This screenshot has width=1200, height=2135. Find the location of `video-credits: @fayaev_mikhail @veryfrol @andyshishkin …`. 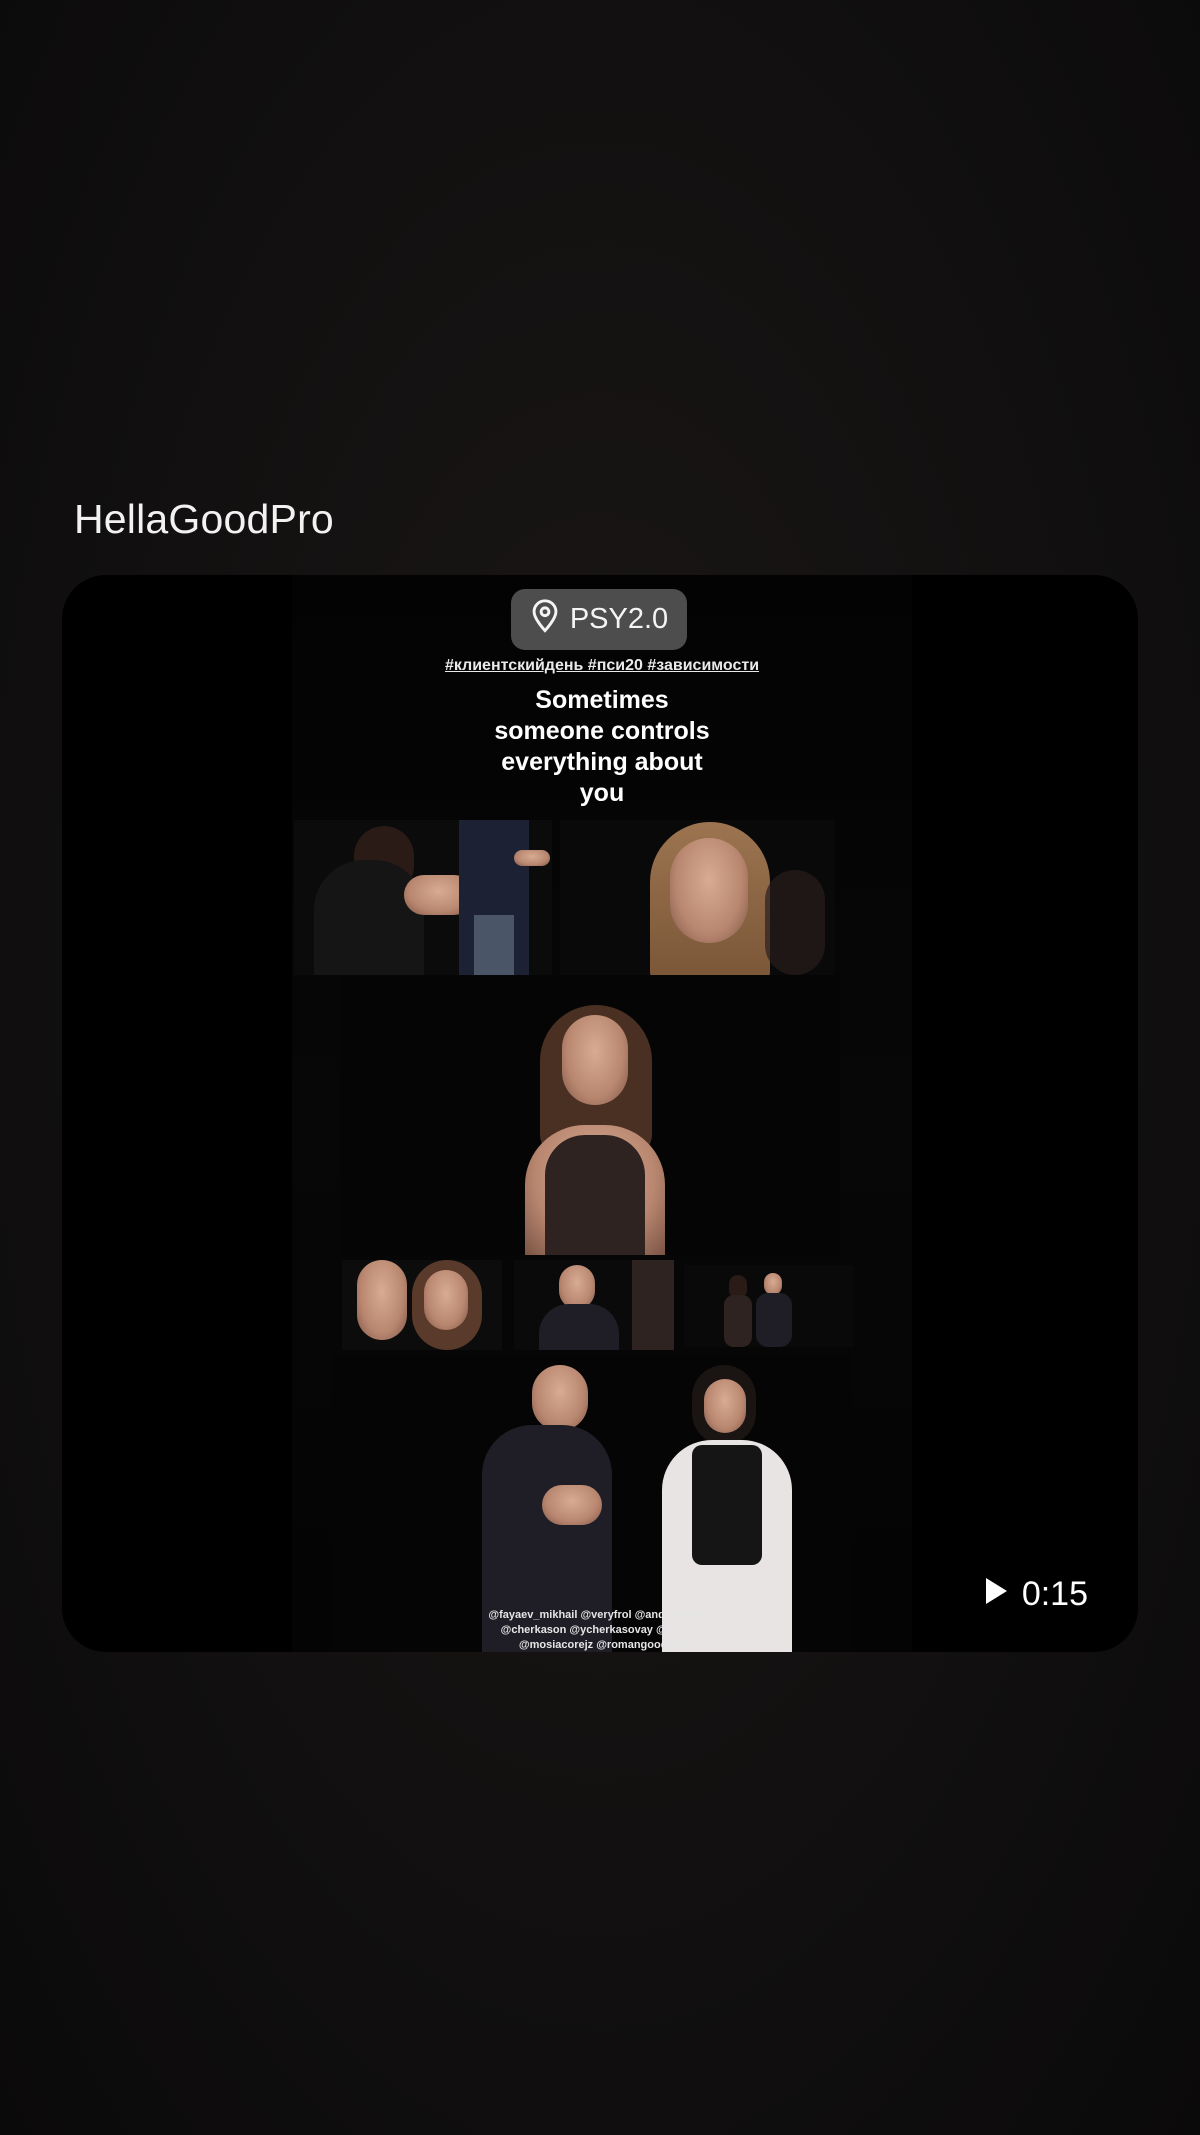

video-credits: @fayaev_mikhail @veryfrol @andyshishkin … is located at coordinates (602, 1630).